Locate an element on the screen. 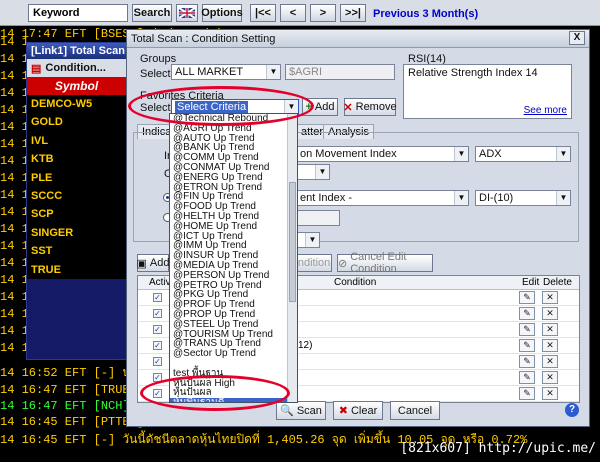 The height and width of the screenshot is (462, 600). clear-button: ✖ Clear is located at coordinates (358, 410).